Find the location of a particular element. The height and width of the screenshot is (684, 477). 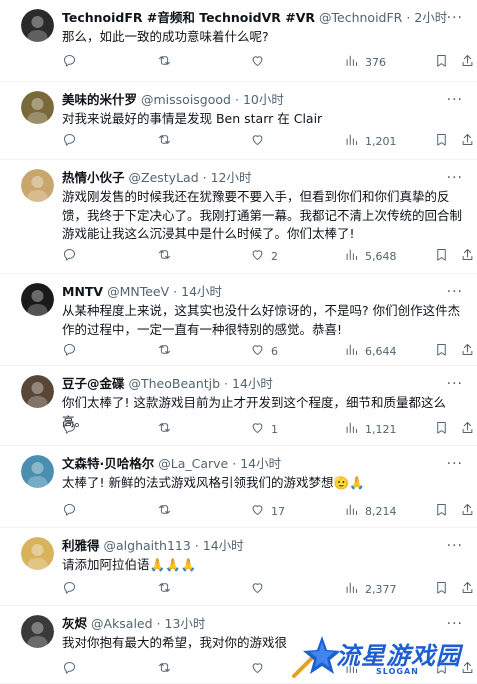

views-button: 2,377 is located at coordinates (370, 589).